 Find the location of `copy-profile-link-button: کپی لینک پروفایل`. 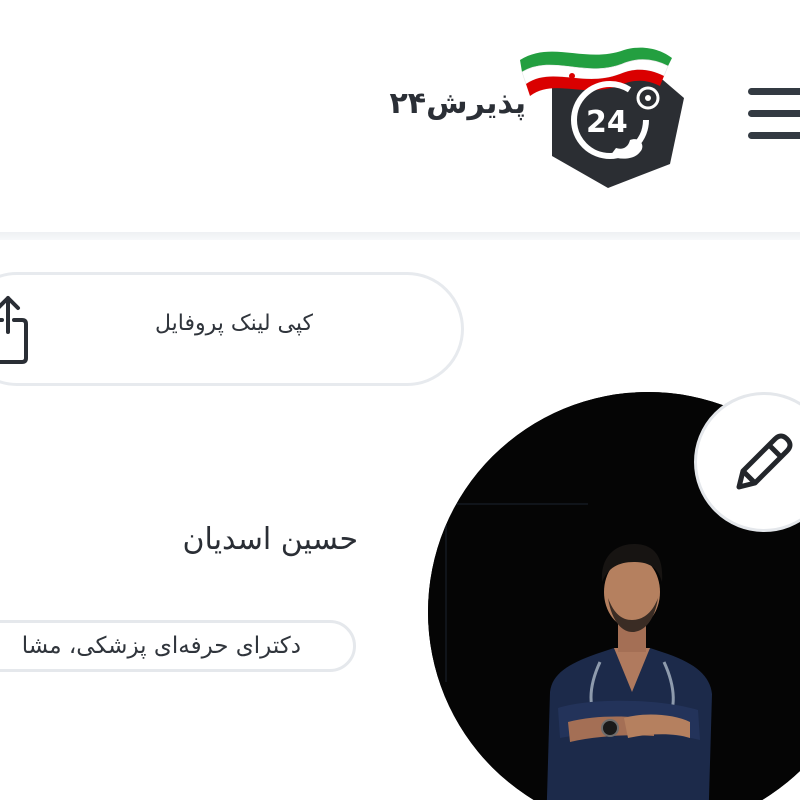

copy-profile-link-button: کپی لینک پروفایل is located at coordinates (232, 329).